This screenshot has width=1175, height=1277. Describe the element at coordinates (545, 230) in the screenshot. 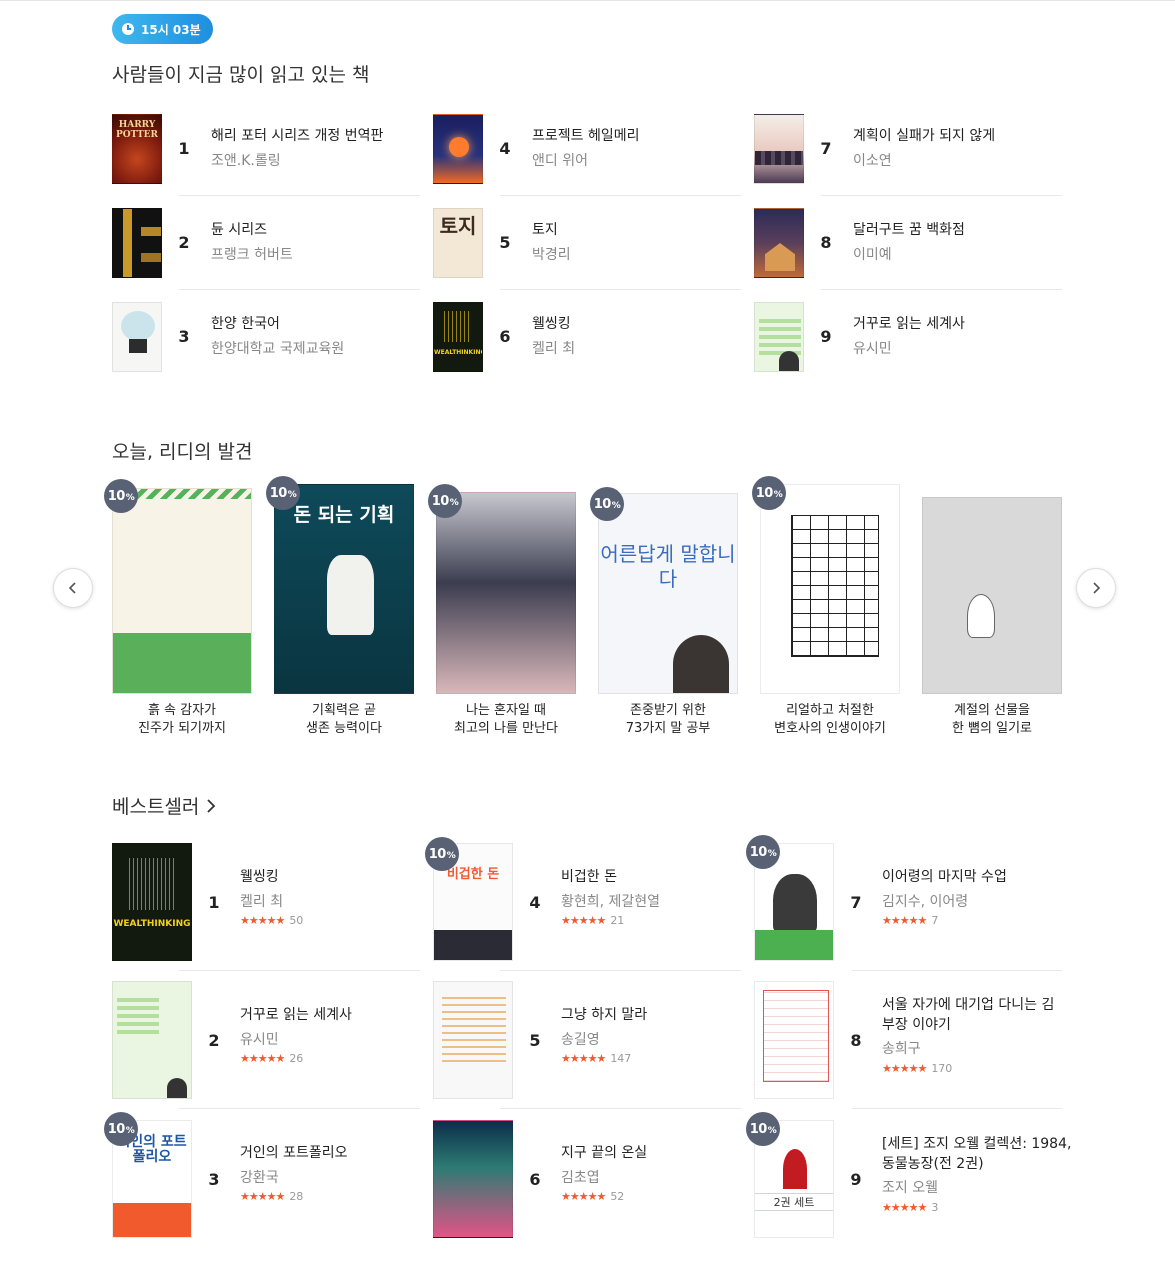

I see `book-title: 토지` at that location.